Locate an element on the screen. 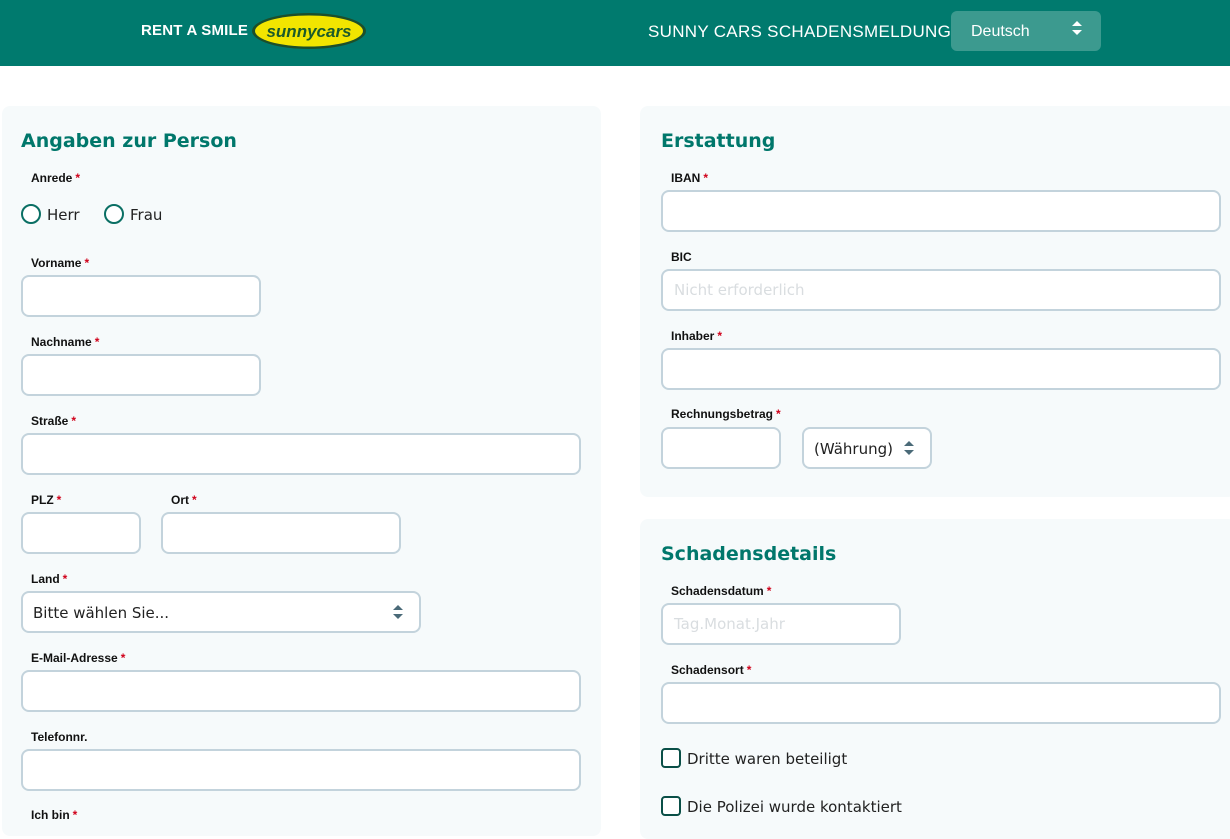  svg-text: sunnycars is located at coordinates (308, 31).